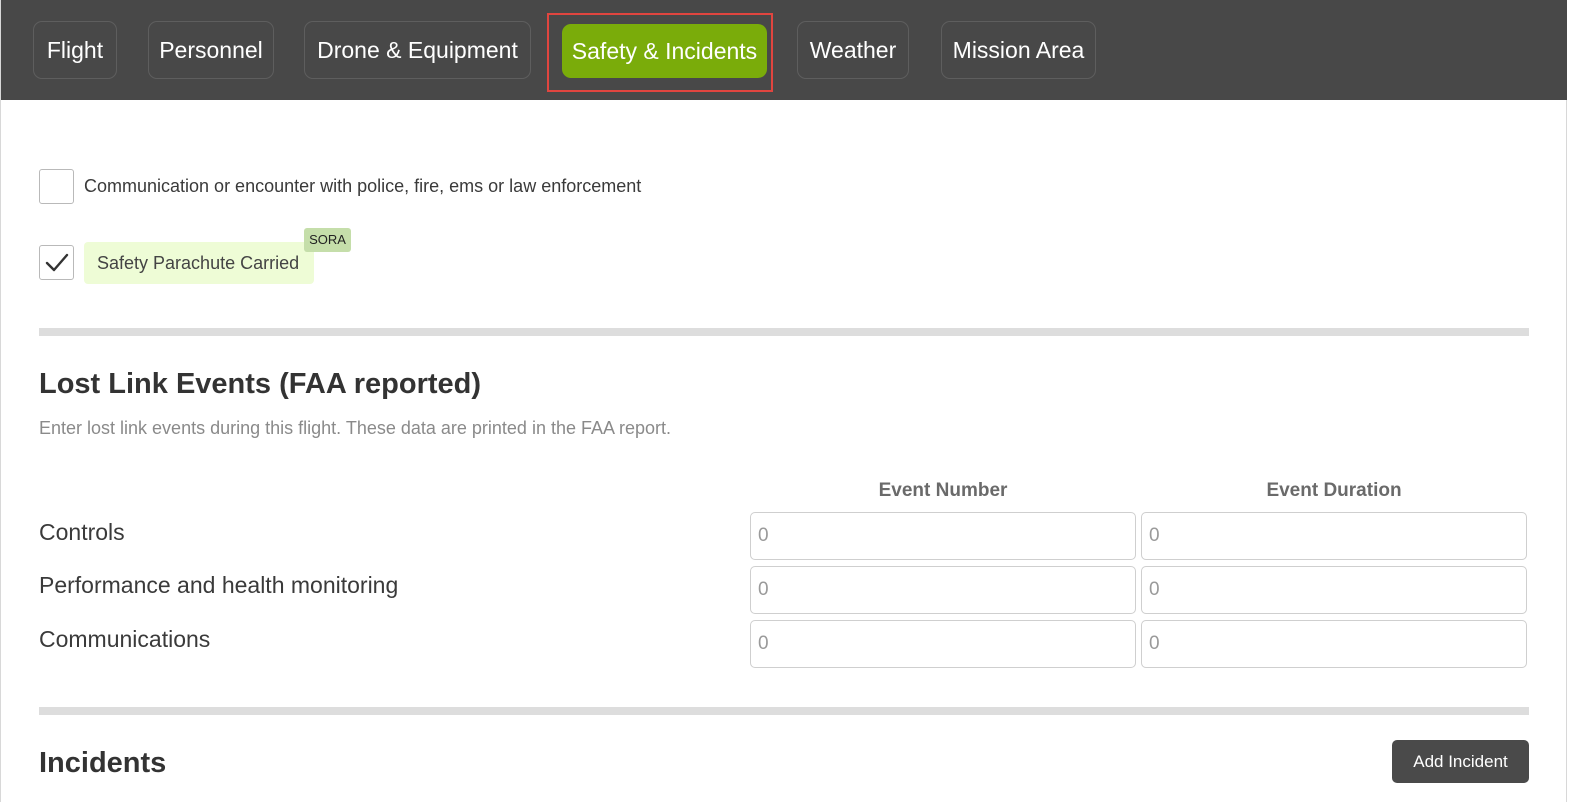 This screenshot has width=1577, height=802. Describe the element at coordinates (260, 384) in the screenshot. I see `lost-link-title: Lost Link Events (FAA reported)` at that location.